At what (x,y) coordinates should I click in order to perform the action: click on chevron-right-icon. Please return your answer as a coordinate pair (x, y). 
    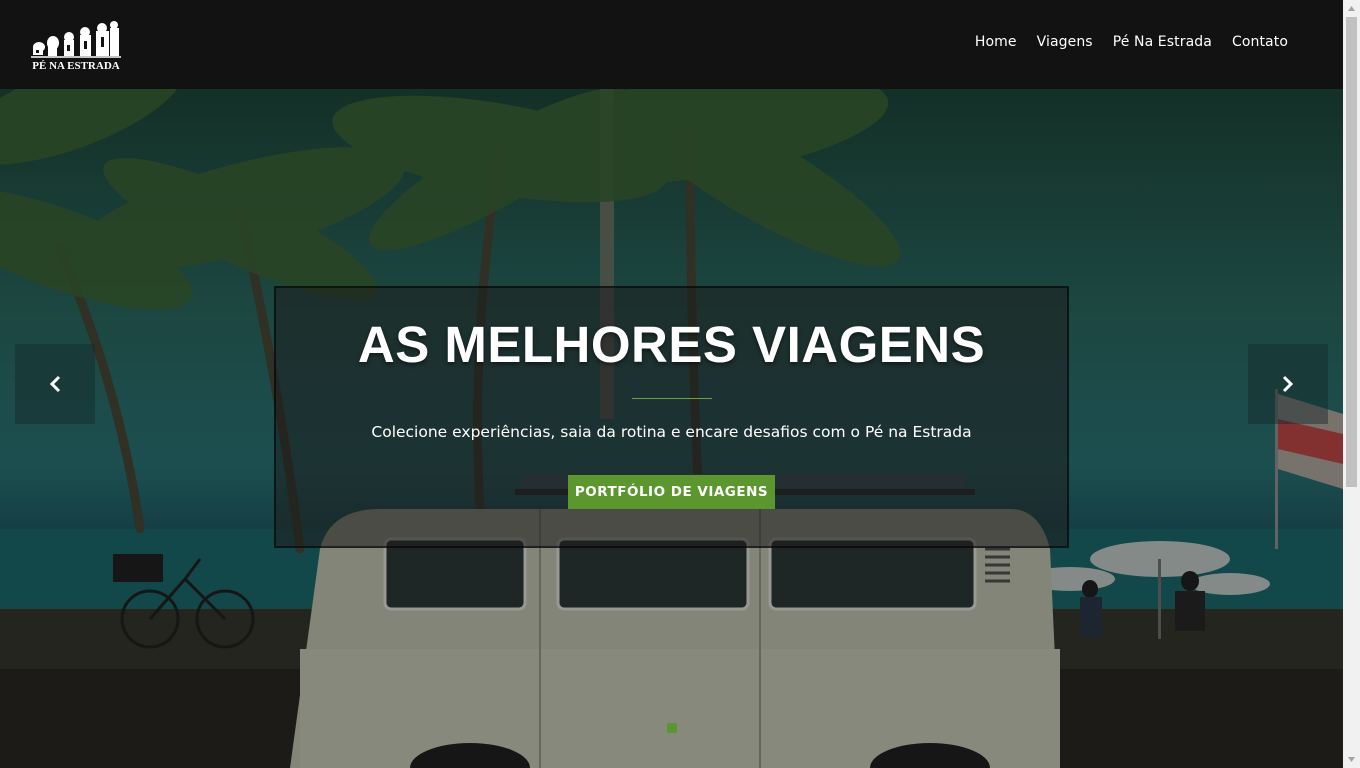
    Looking at the image, I should click on (1288, 384).